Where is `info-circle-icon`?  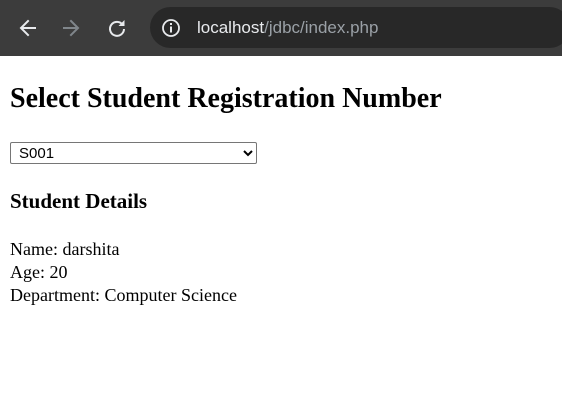
info-circle-icon is located at coordinates (170, 27).